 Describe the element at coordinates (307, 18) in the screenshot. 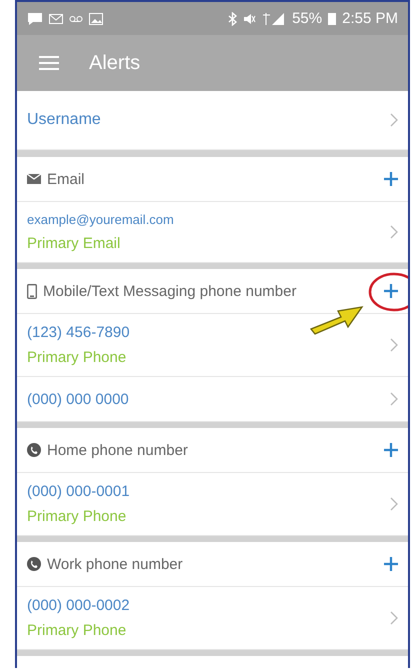

I see `battery-percent: 55%` at that location.